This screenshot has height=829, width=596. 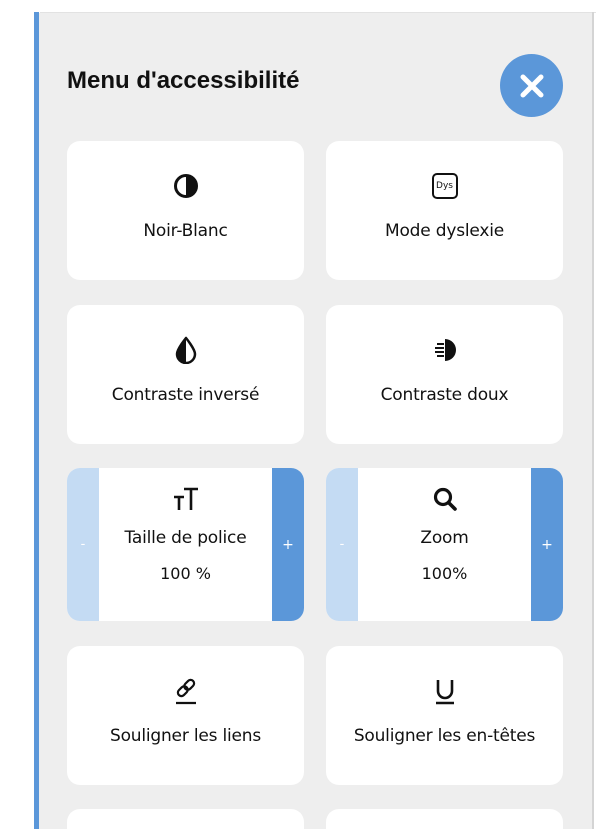 I want to click on dys-icon-text: Dys, so click(x=444, y=186).